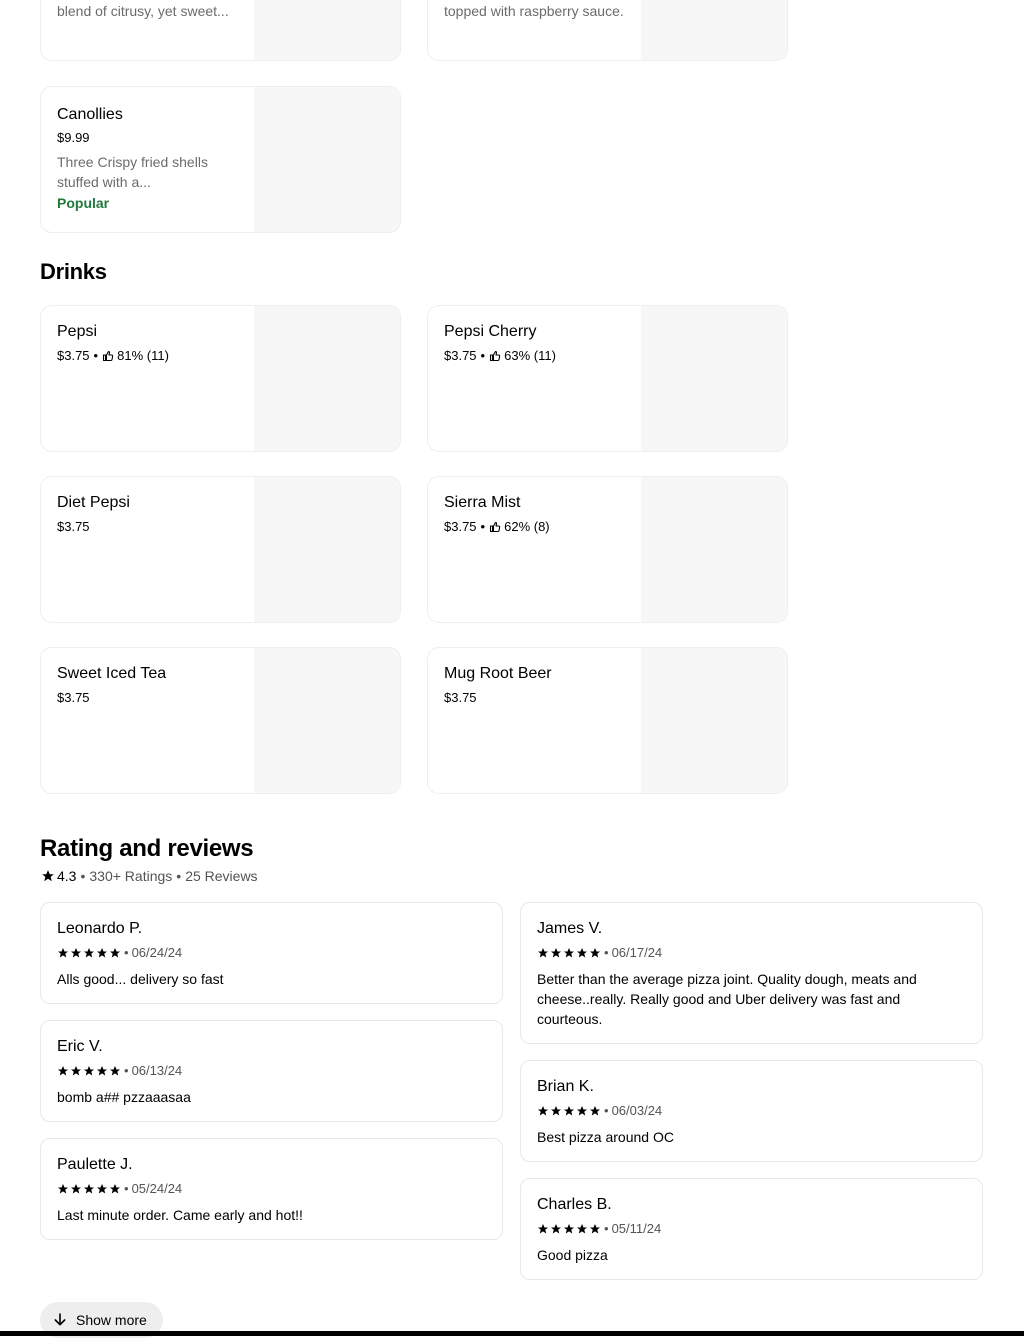 The width and height of the screenshot is (1024, 1338). I want to click on section-title-drinks: Drinks, so click(73, 271).